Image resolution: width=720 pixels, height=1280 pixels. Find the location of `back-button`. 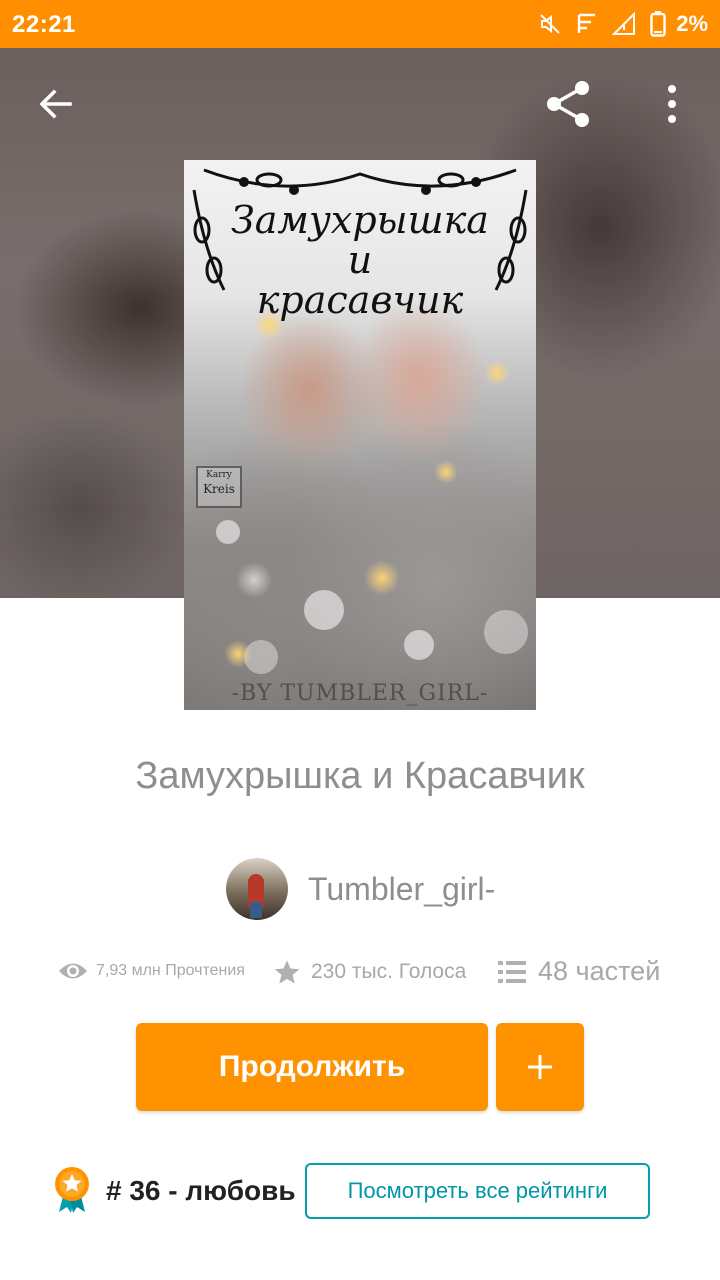

back-button is located at coordinates (56, 104).